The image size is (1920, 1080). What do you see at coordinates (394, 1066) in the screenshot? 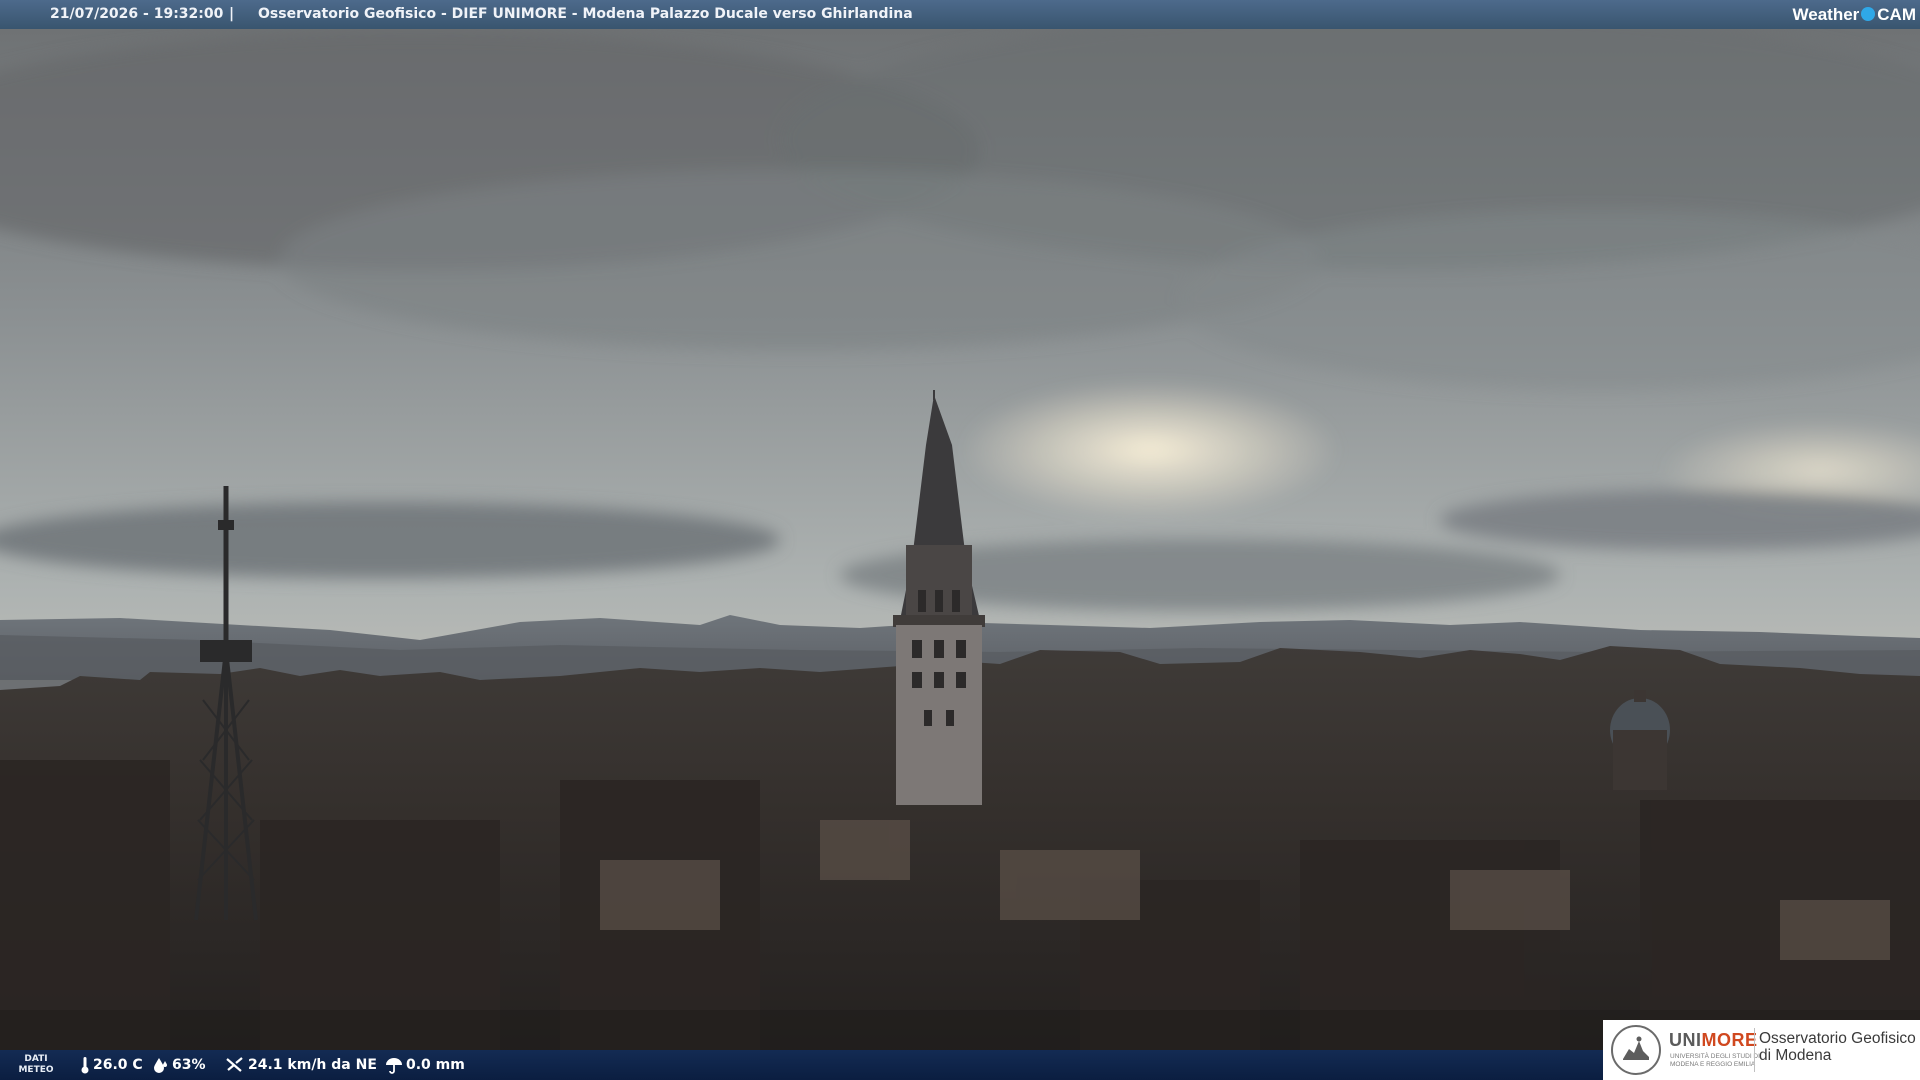
I see `rain-umbrella-icon` at bounding box center [394, 1066].